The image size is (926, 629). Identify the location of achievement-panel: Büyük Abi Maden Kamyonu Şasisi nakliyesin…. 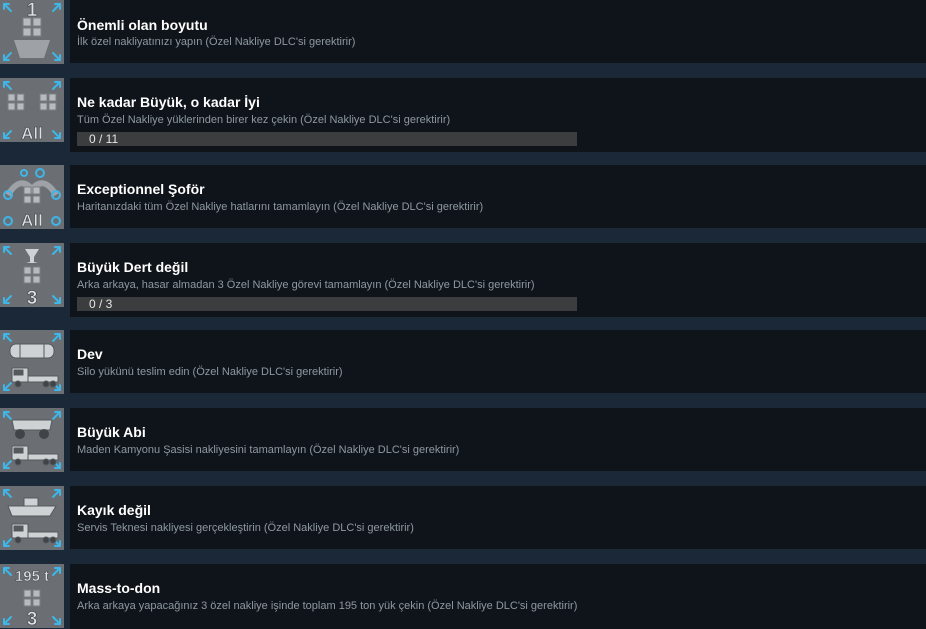
(498, 439).